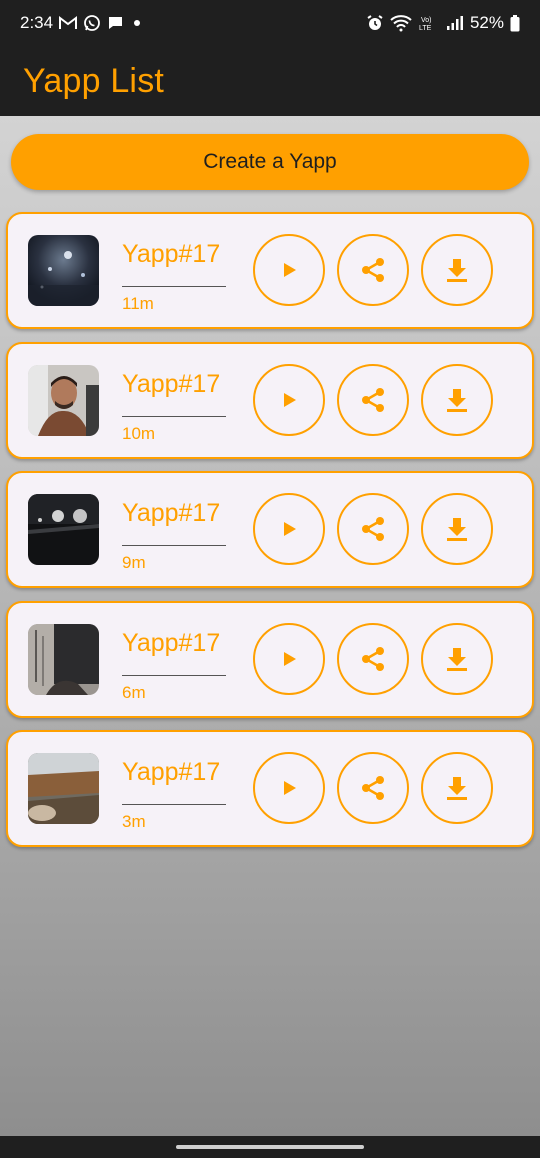 The width and height of the screenshot is (540, 1158). What do you see at coordinates (134, 821) in the screenshot?
I see `yapp-time: 3m` at bounding box center [134, 821].